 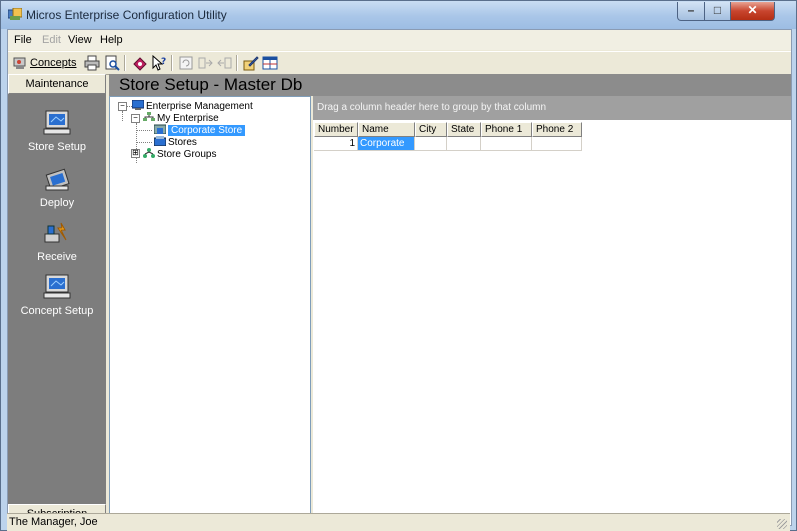 What do you see at coordinates (464, 129) in the screenshot?
I see `column-header-state: State` at bounding box center [464, 129].